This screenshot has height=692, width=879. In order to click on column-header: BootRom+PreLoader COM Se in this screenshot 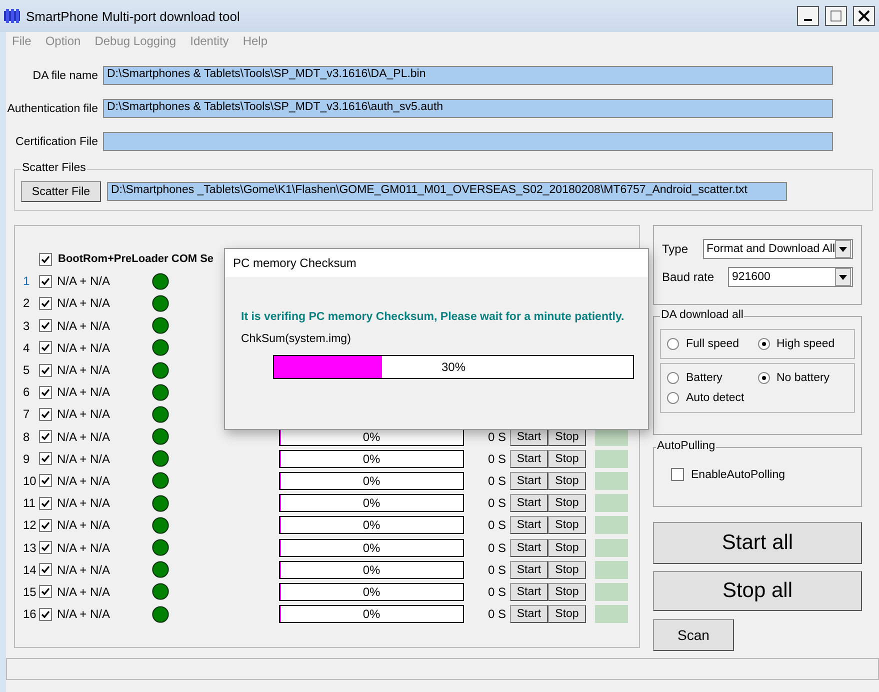, I will do `click(136, 259)`.